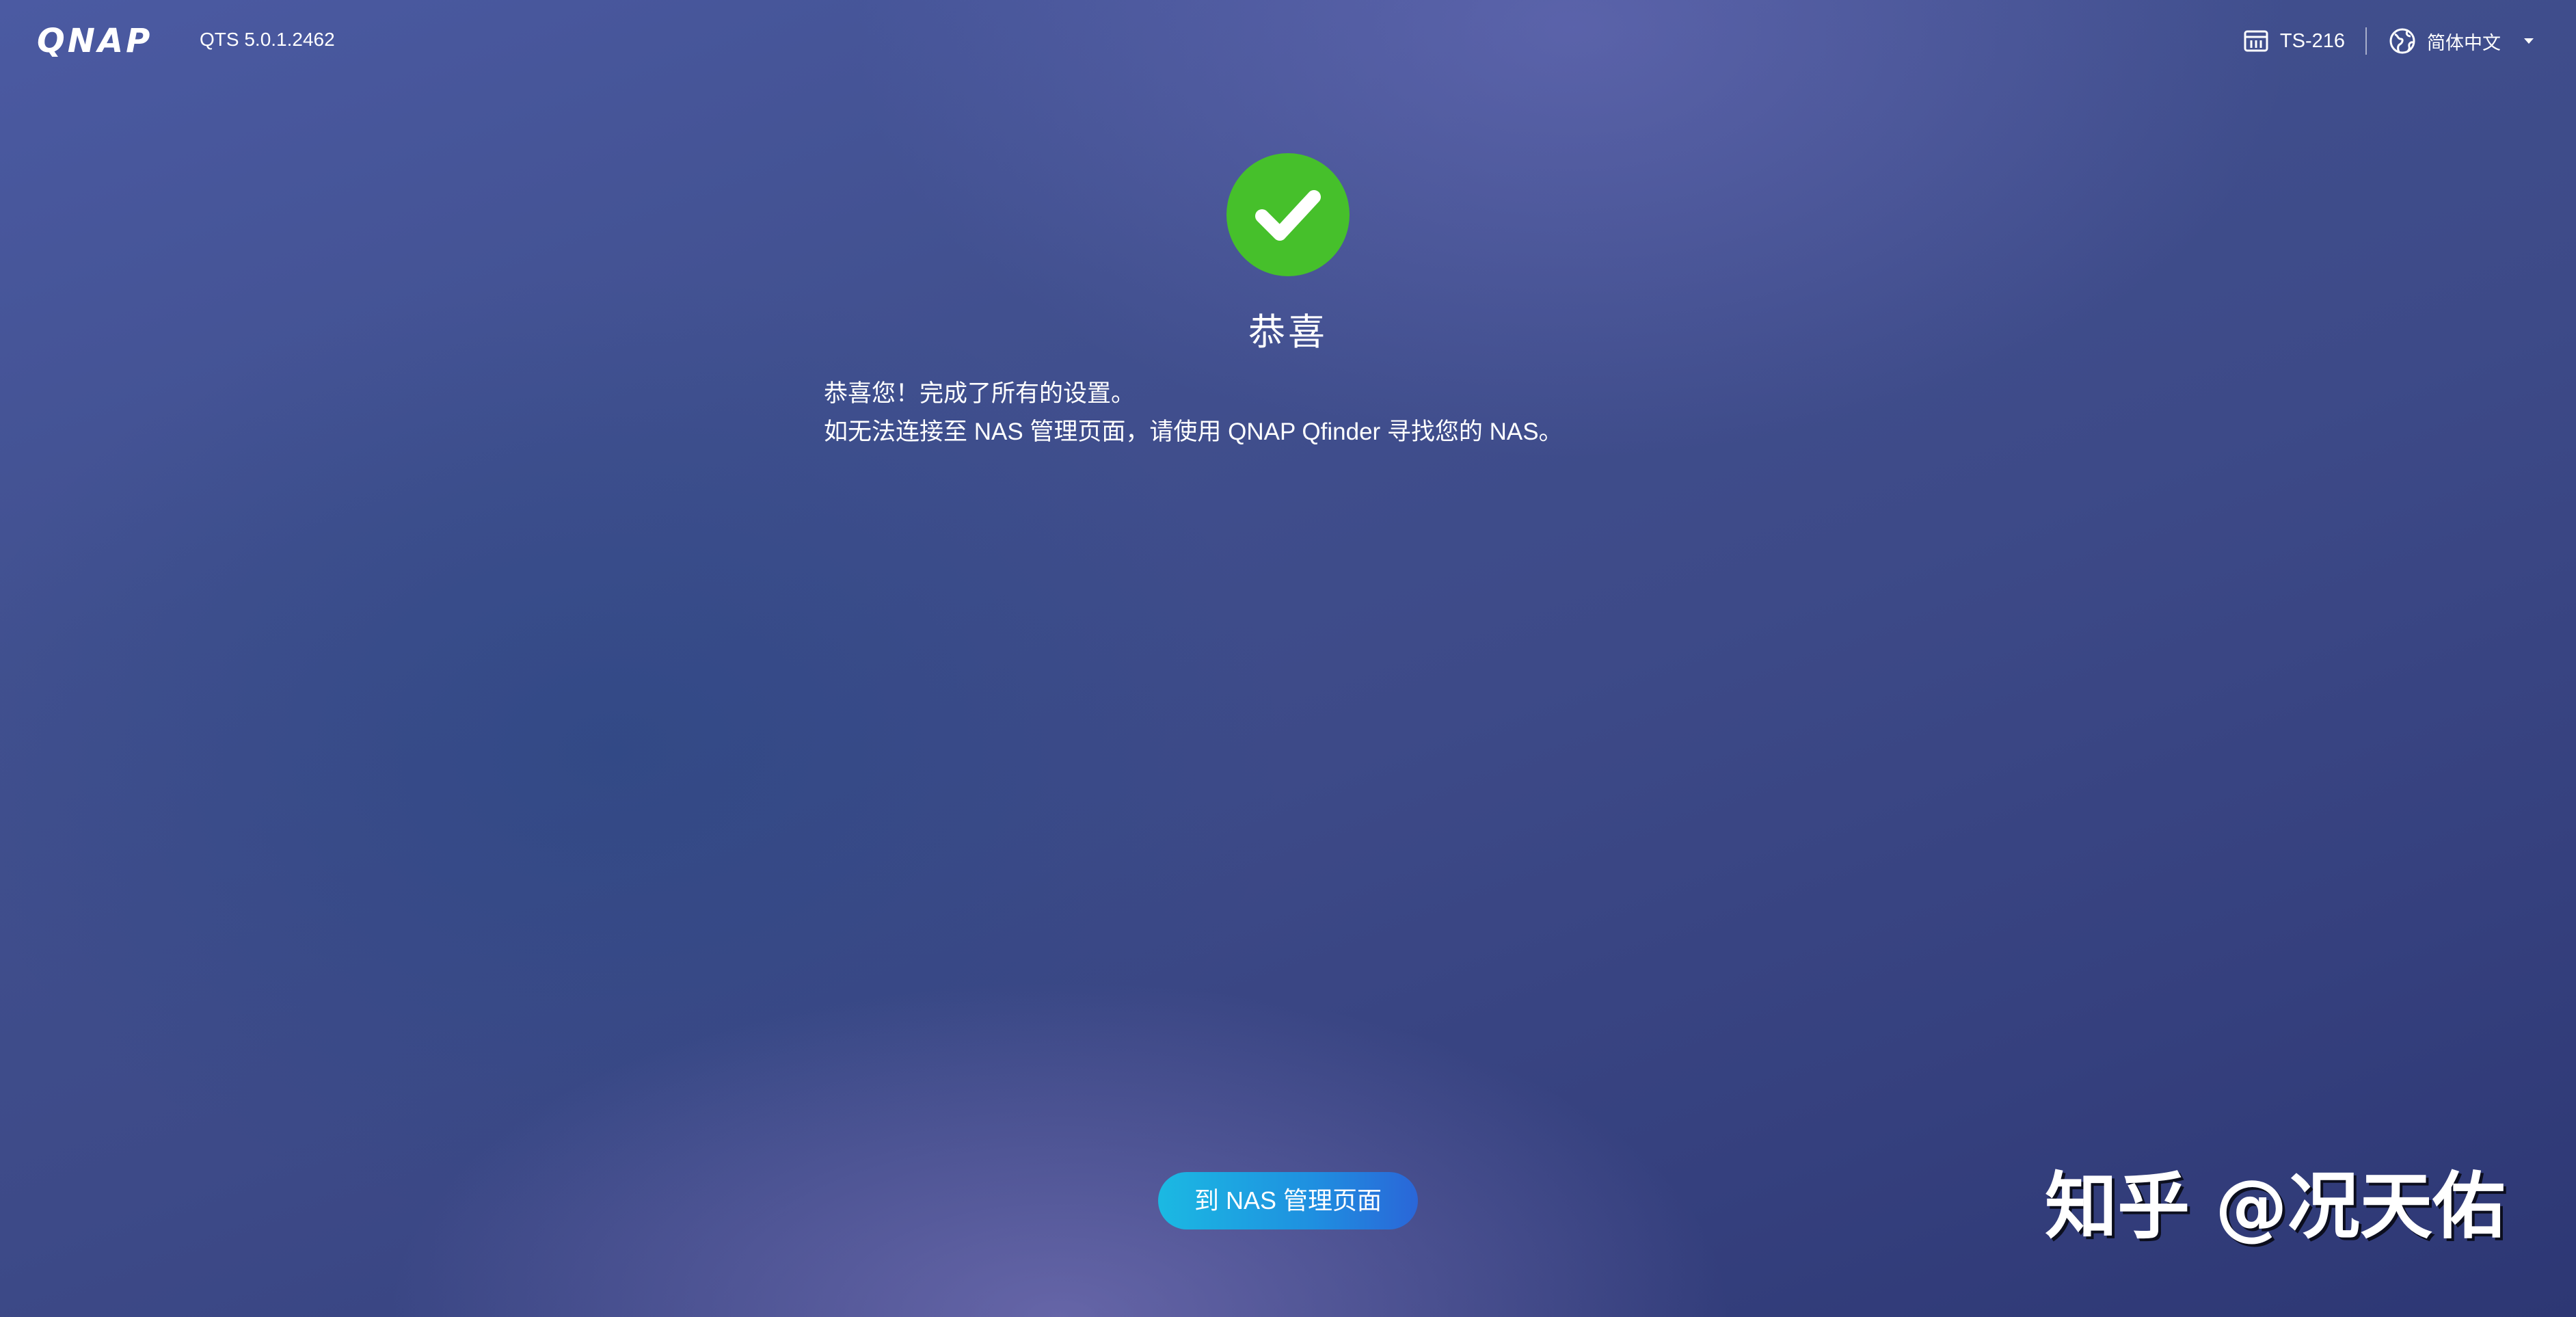 The image size is (2576, 1317). I want to click on go-to-nas-admin-button: 到 NAS 管理页面, so click(1288, 1200).